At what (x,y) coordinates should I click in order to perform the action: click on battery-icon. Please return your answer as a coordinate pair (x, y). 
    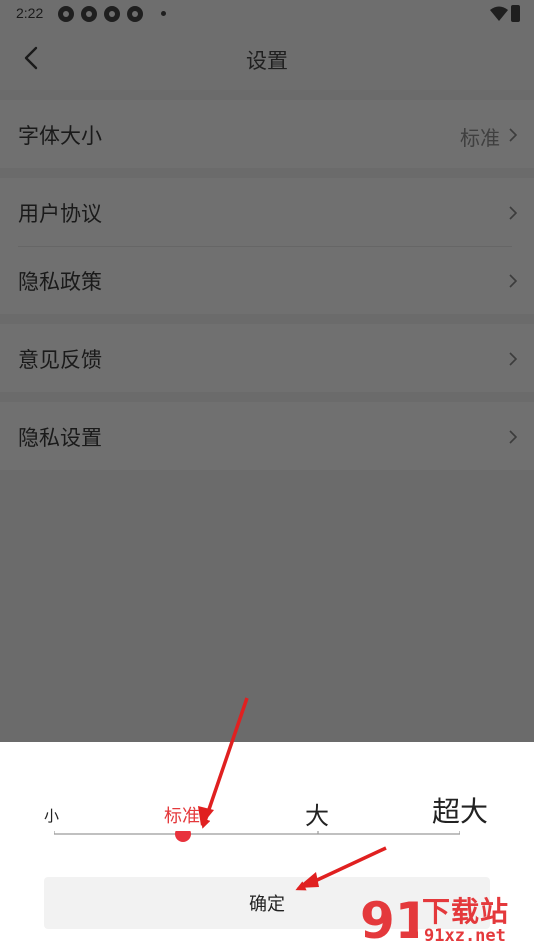
    Looking at the image, I should click on (515, 13).